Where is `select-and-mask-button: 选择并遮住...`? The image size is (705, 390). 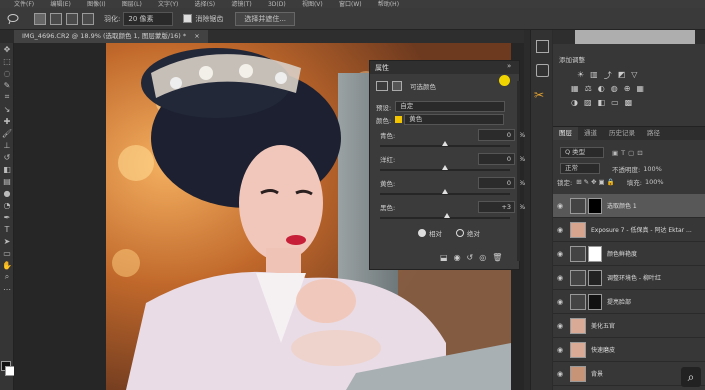
select-and-mask-button: 选择并遮住... is located at coordinates (265, 18).